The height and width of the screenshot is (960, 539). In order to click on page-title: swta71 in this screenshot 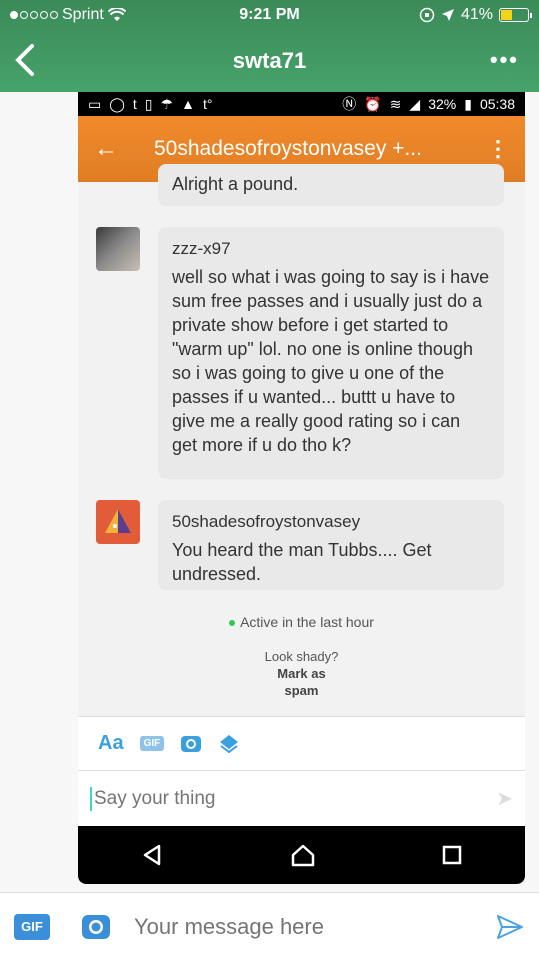, I will do `click(269, 60)`.